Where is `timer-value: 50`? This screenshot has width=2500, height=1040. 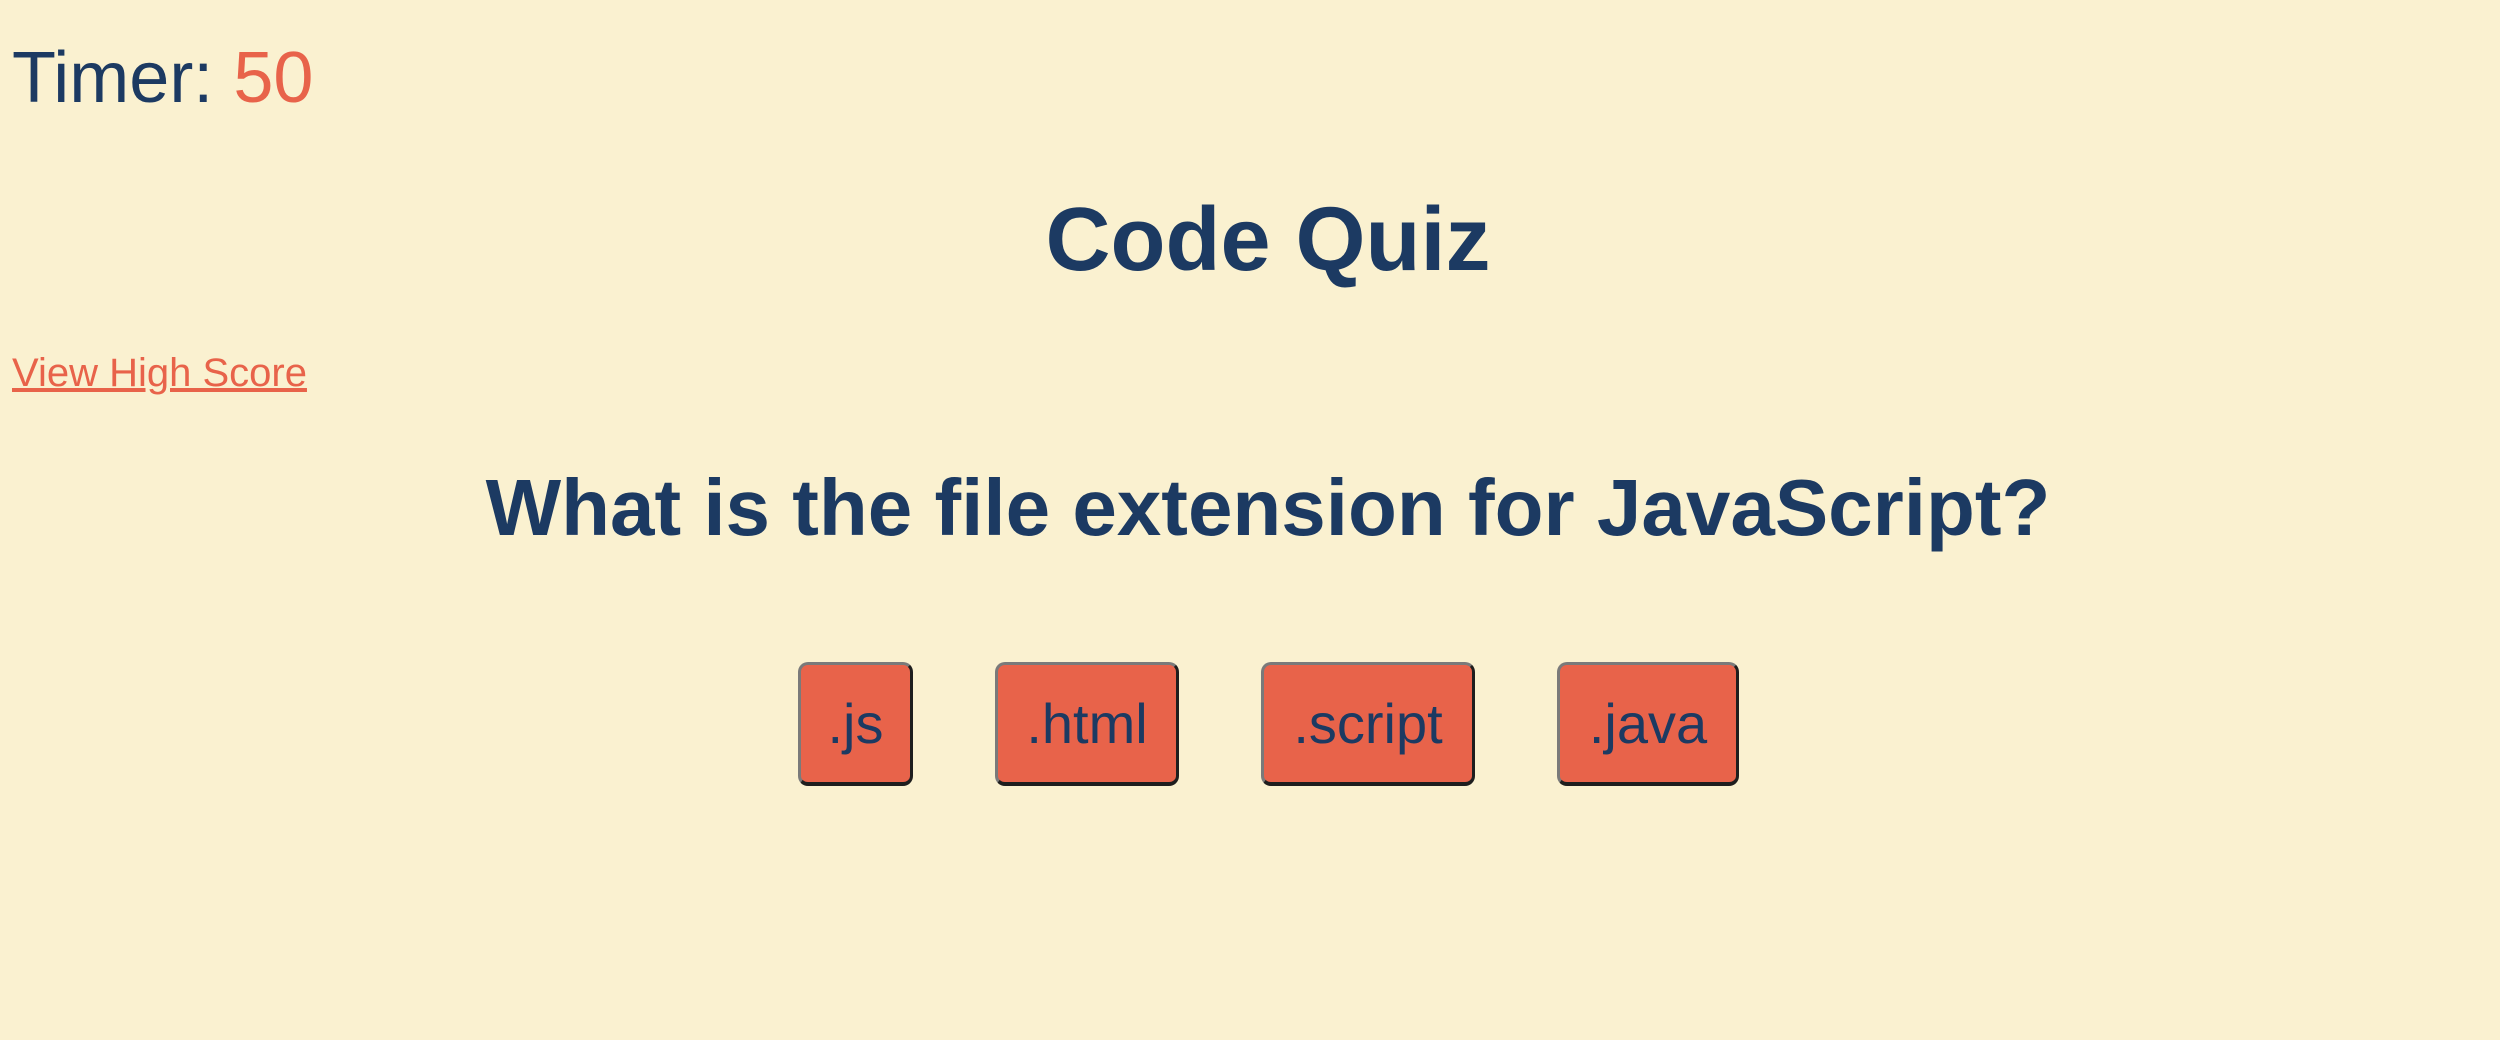 timer-value: 50 is located at coordinates (273, 78).